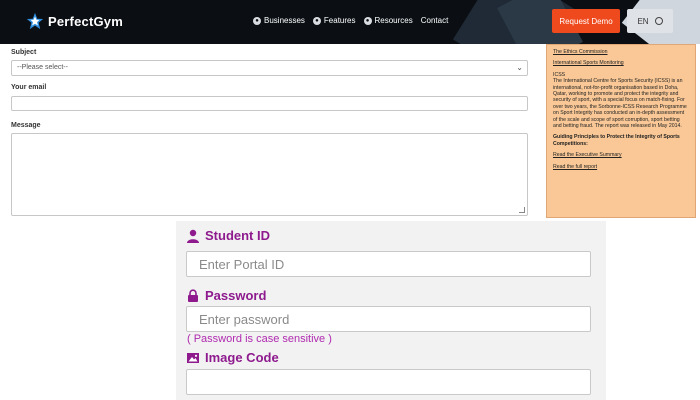 Image resolution: width=700 pixels, height=400 pixels. Describe the element at coordinates (269, 68) in the screenshot. I see `subject-select: --Please select-- ⌄` at that location.